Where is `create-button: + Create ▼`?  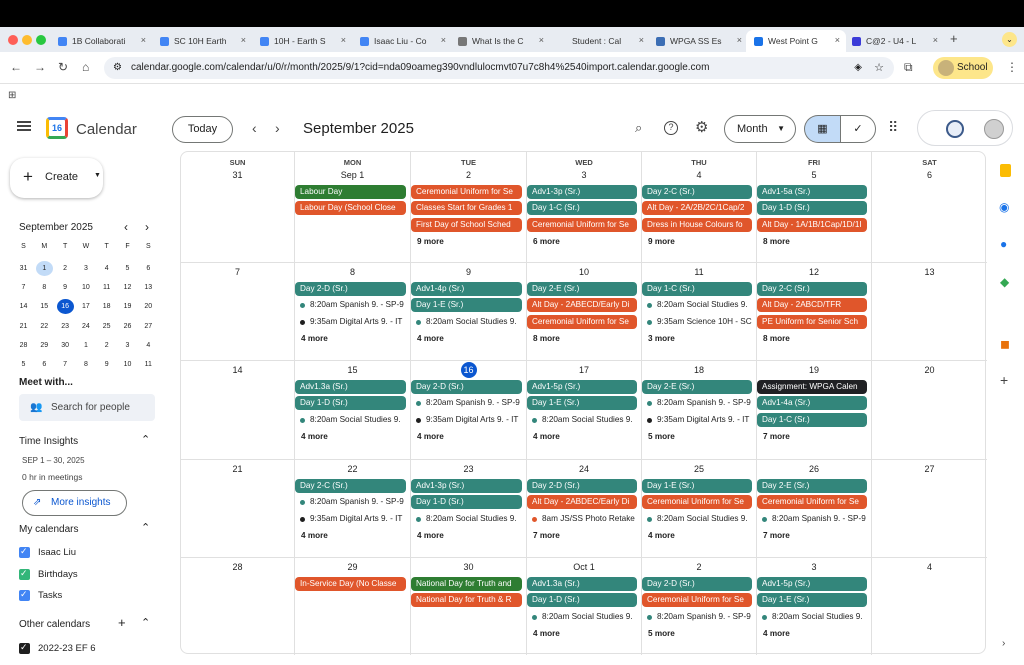
create-button: + Create ▼ is located at coordinates (56, 178).